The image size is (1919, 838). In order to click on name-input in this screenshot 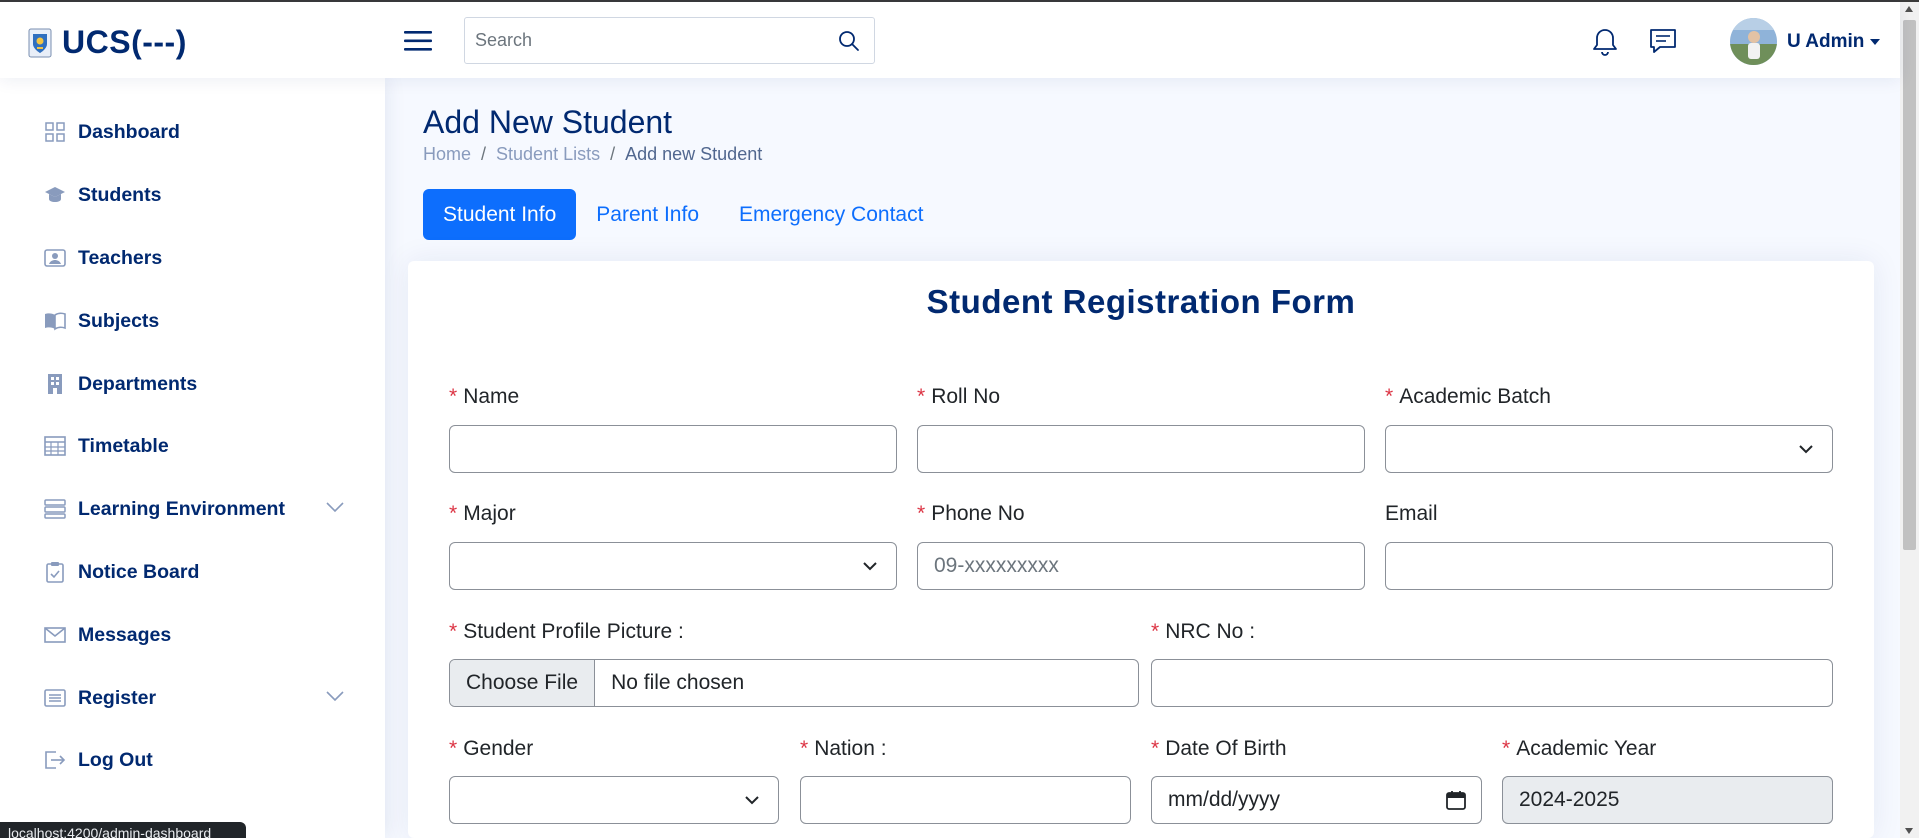, I will do `click(673, 449)`.